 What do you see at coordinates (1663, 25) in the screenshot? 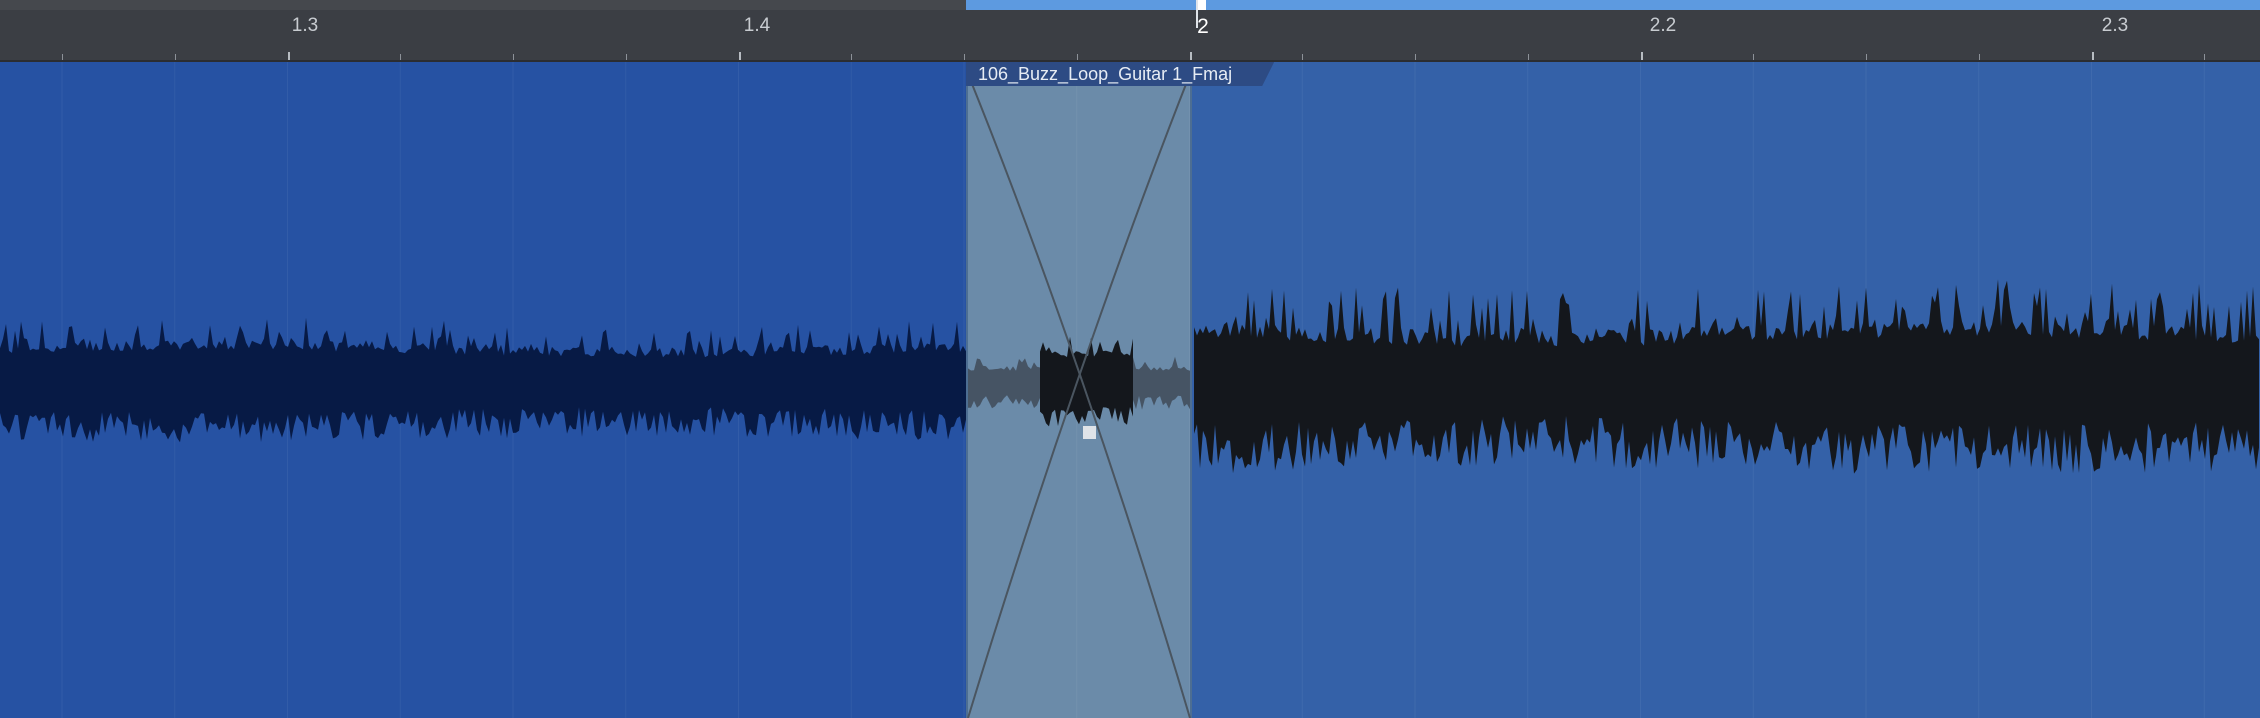
I see `bar-label-2-2: 2.2` at bounding box center [1663, 25].